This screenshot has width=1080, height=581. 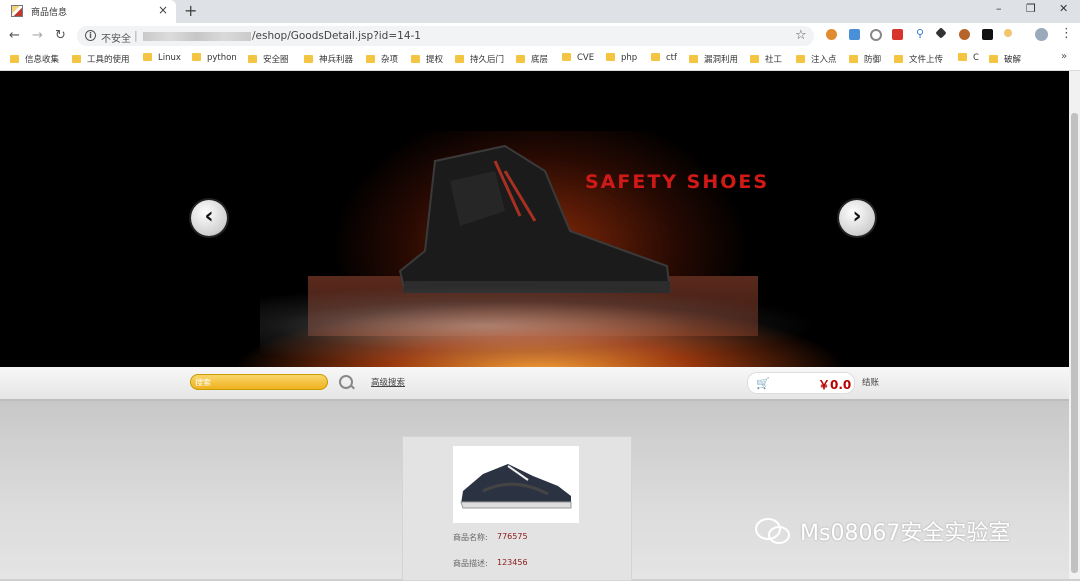 I want to click on bookmark-item: python, so click(x=214, y=58).